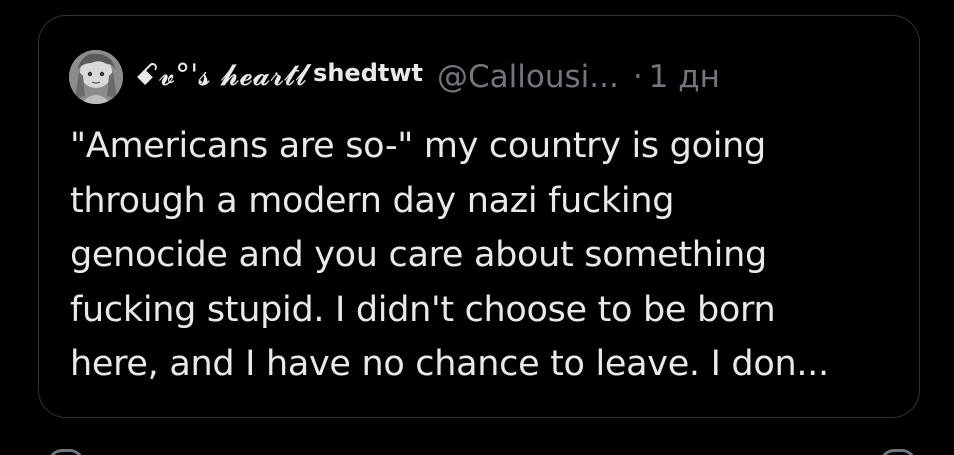  Describe the element at coordinates (221, 75) in the screenshot. I see `author-display-name: ꗃ𝓿°'𝓼 𝓱𝓮𝓪𝓻𝓽𝓵` at that location.